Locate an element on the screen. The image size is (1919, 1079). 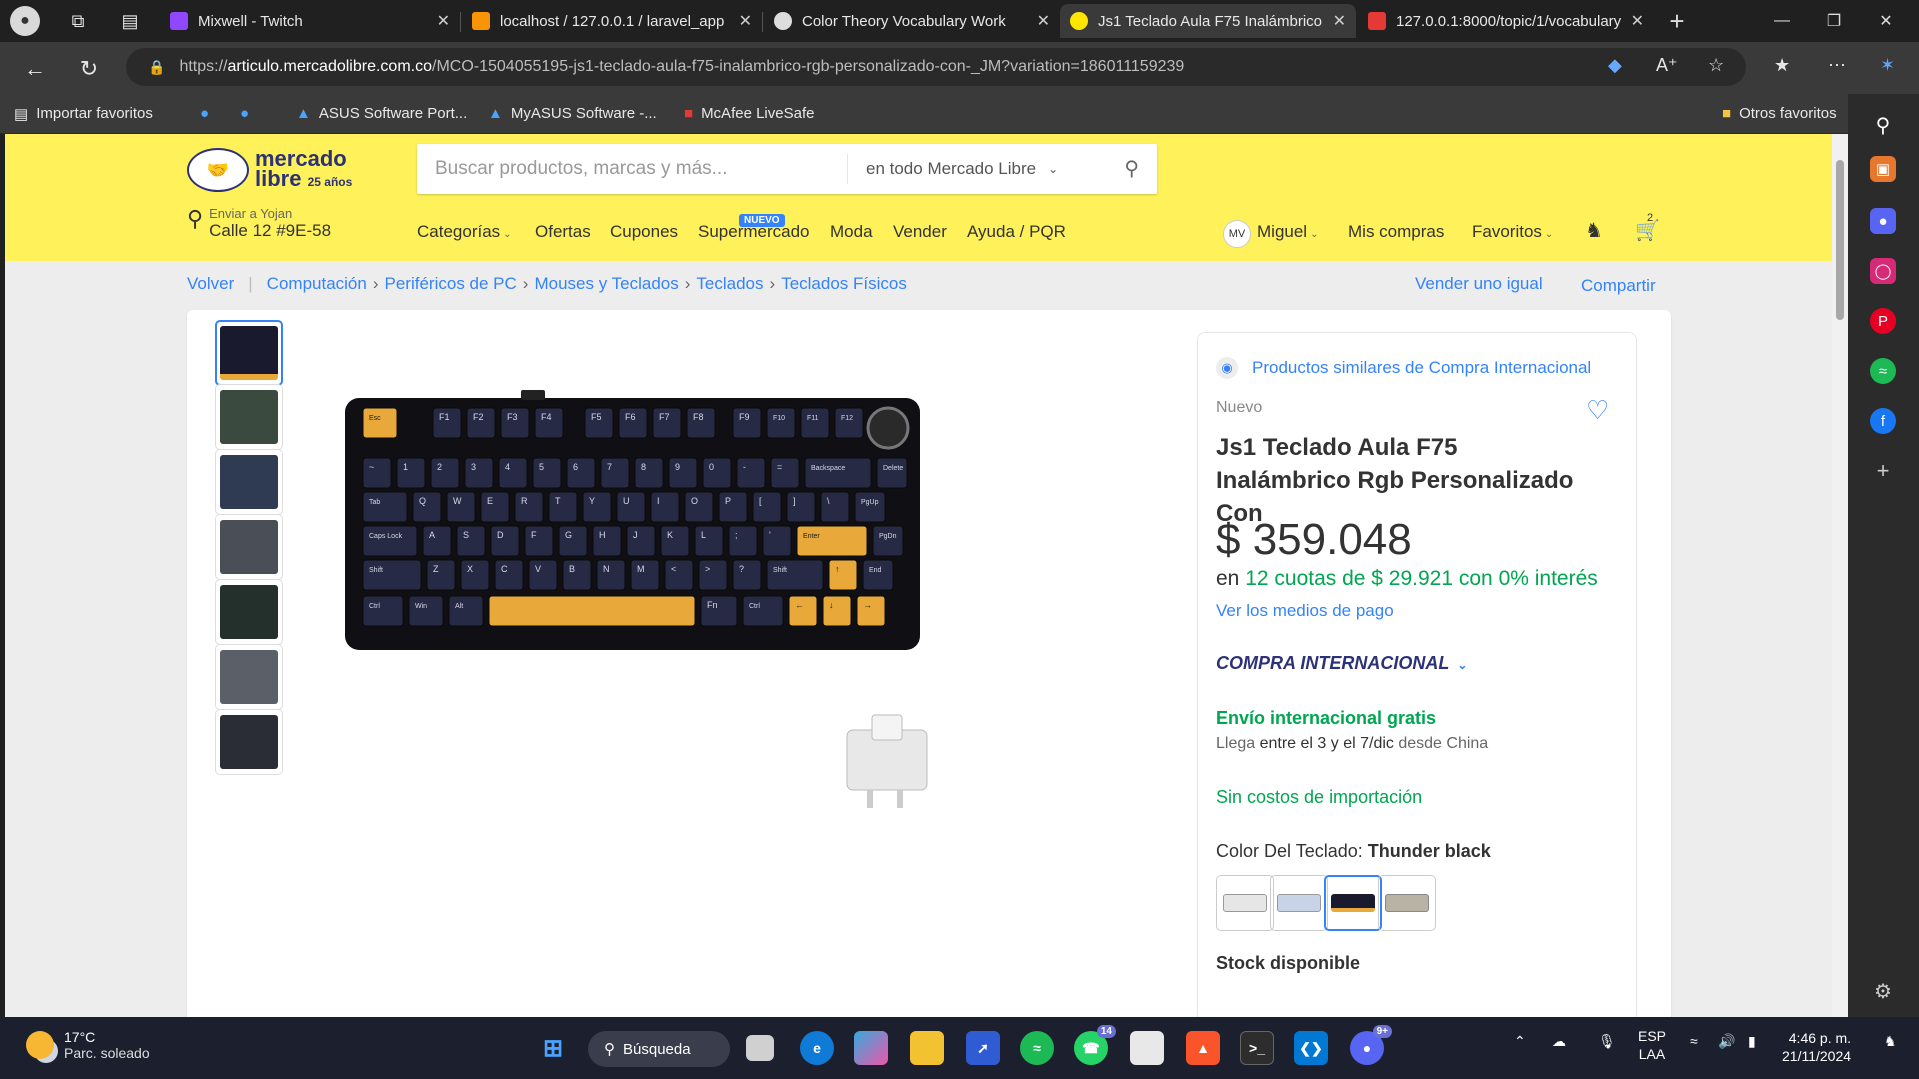
notification-bell-icon: ♞ is located at coordinates (1890, 1041).